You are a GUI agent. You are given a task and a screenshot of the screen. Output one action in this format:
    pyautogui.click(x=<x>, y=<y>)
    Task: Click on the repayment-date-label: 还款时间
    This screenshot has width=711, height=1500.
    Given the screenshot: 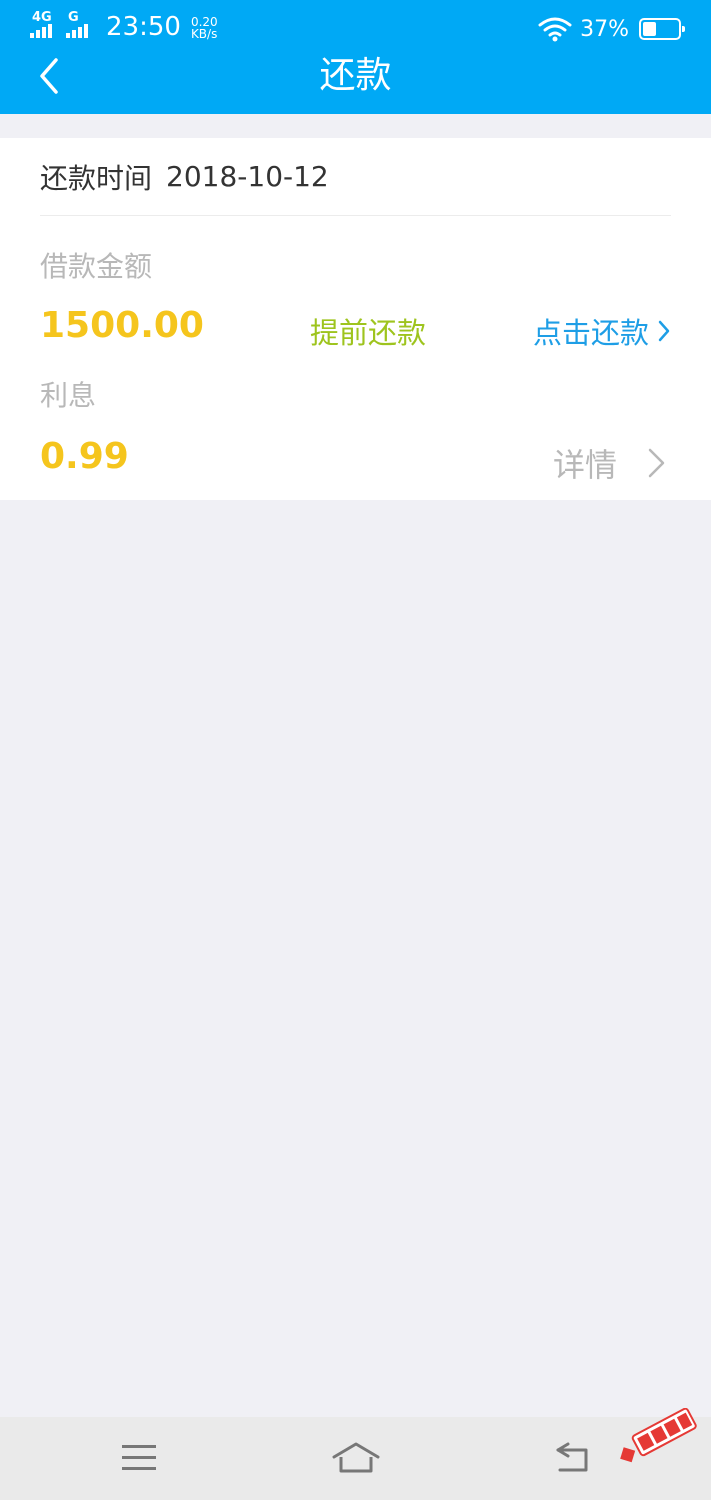 What is the action you would take?
    pyautogui.click(x=96, y=178)
    